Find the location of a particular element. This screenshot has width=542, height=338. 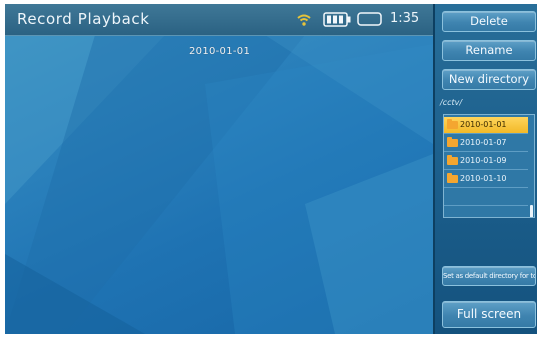

battery-icon is located at coordinates (337, 19).